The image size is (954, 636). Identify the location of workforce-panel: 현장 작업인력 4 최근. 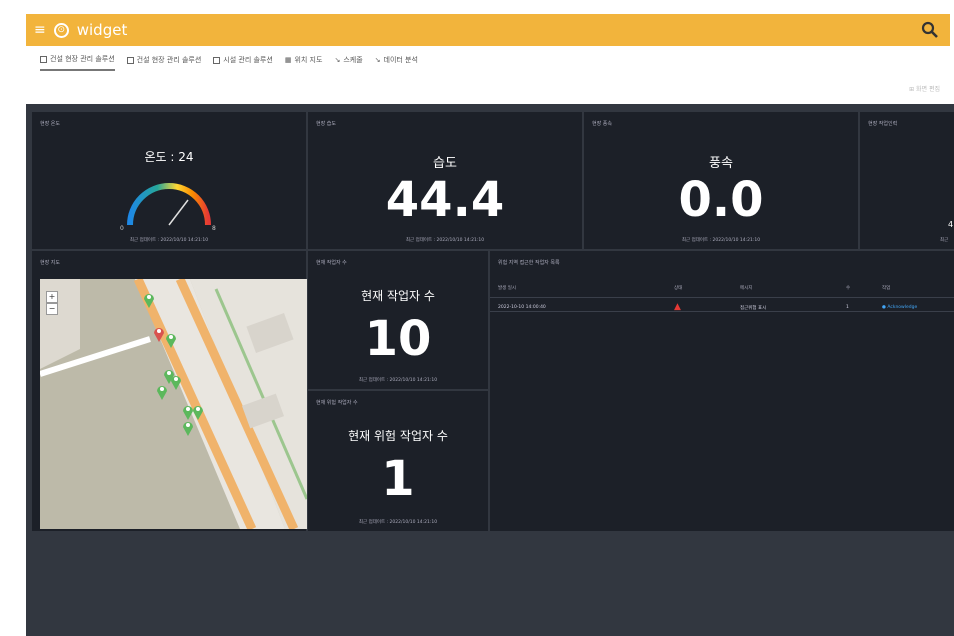
(907, 180).